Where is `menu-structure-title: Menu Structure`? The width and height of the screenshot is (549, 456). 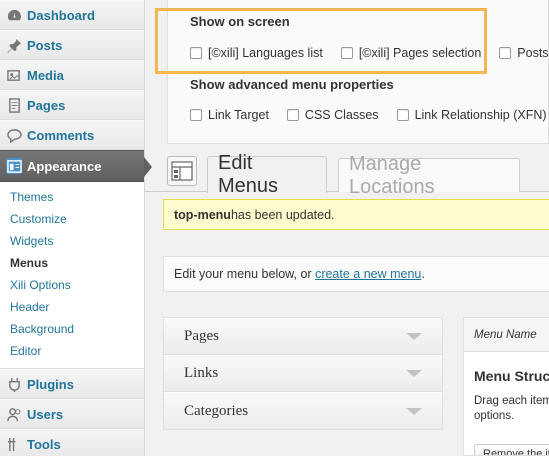
menu-structure-title: Menu Structure is located at coordinates (511, 376).